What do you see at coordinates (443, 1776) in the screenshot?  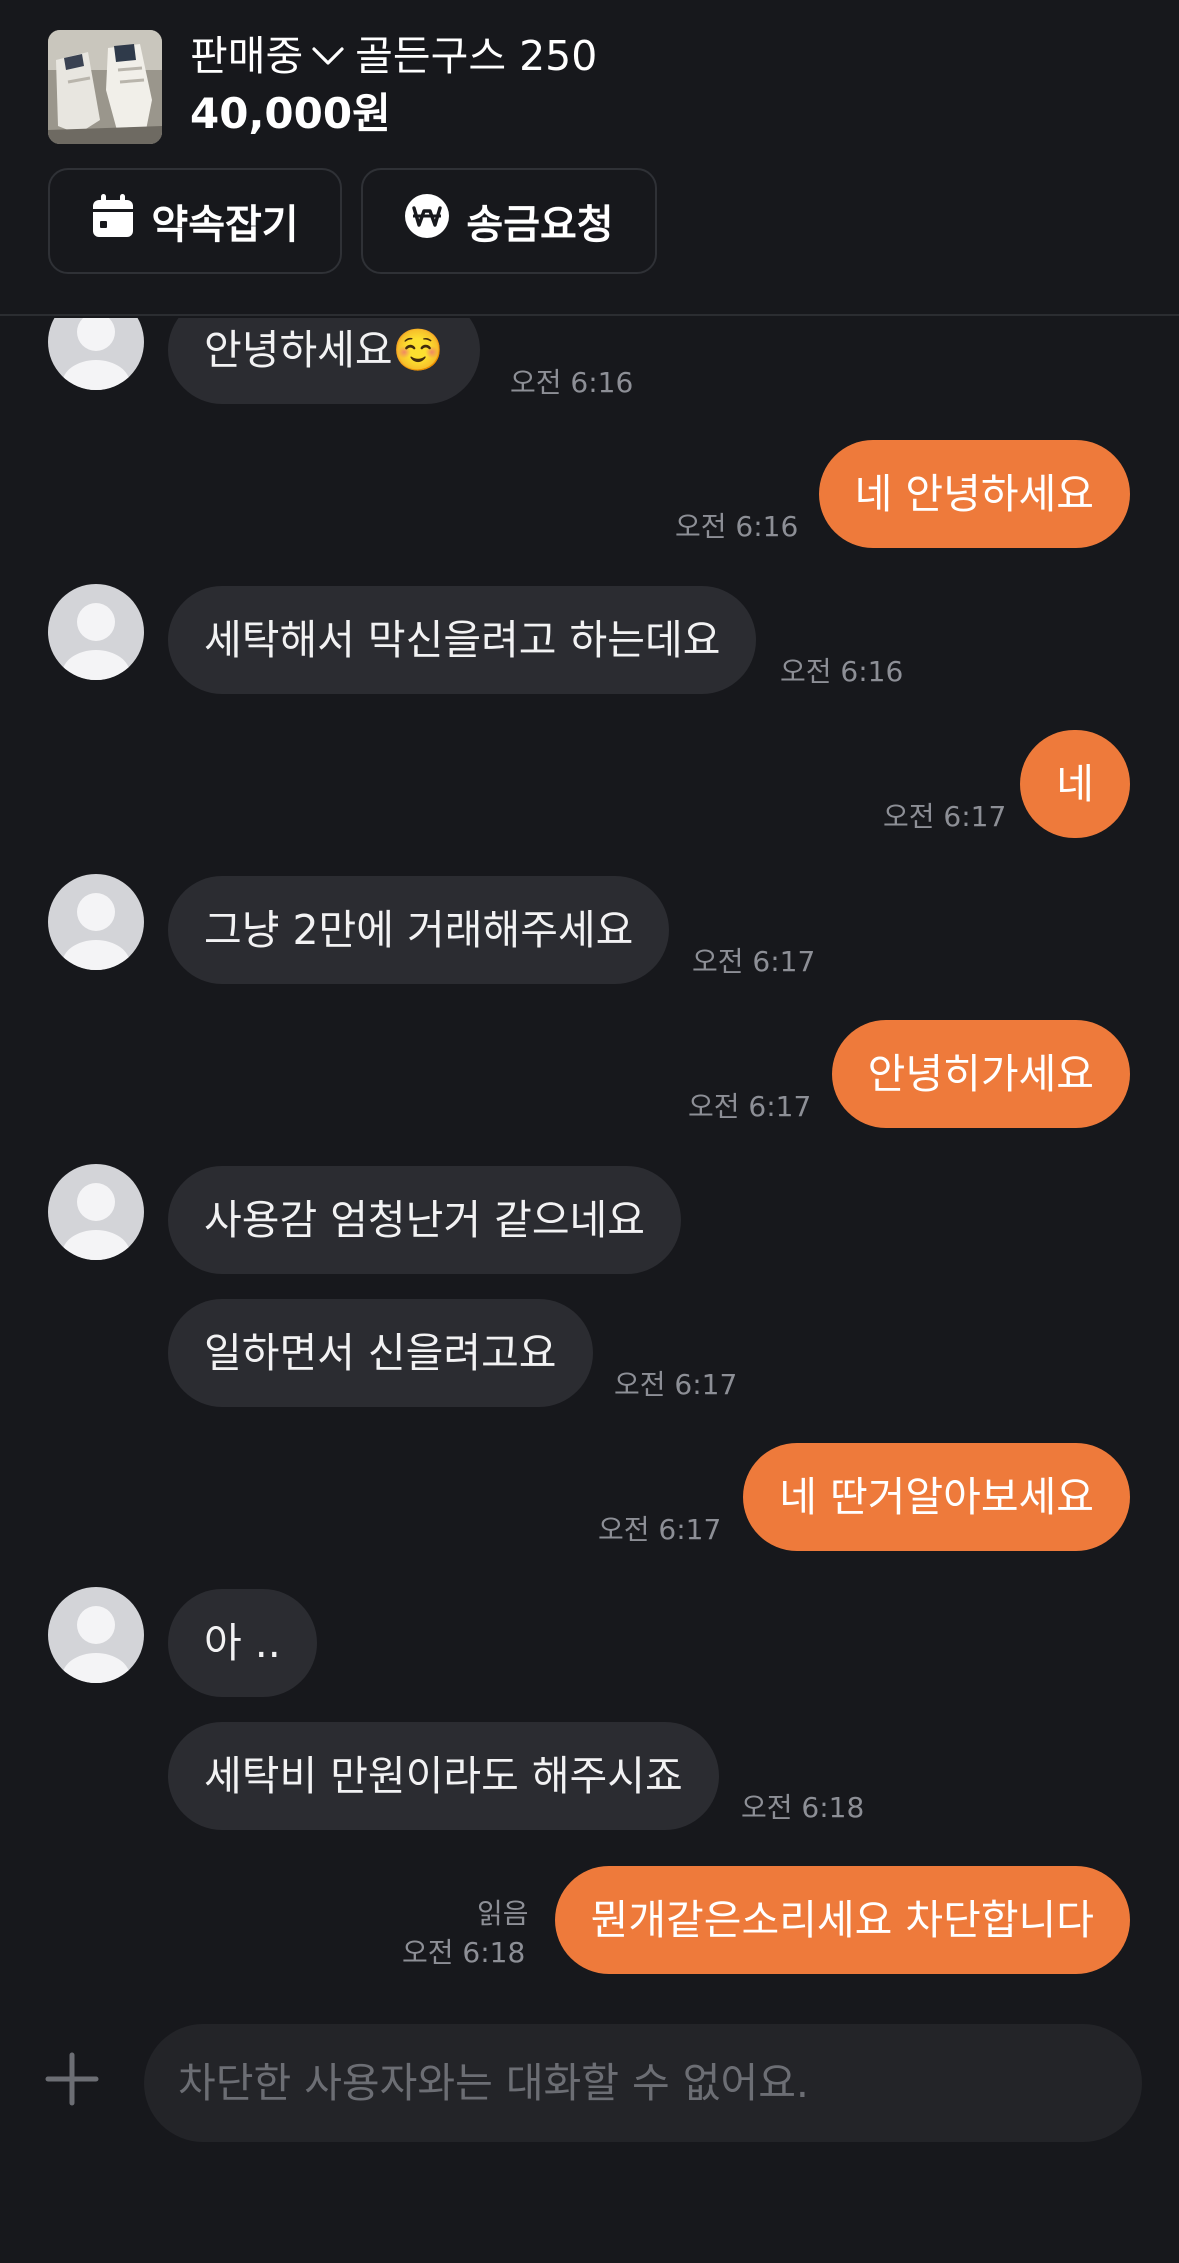 I see `incoming-message: 세탁비 만원이라도 해주시죠` at bounding box center [443, 1776].